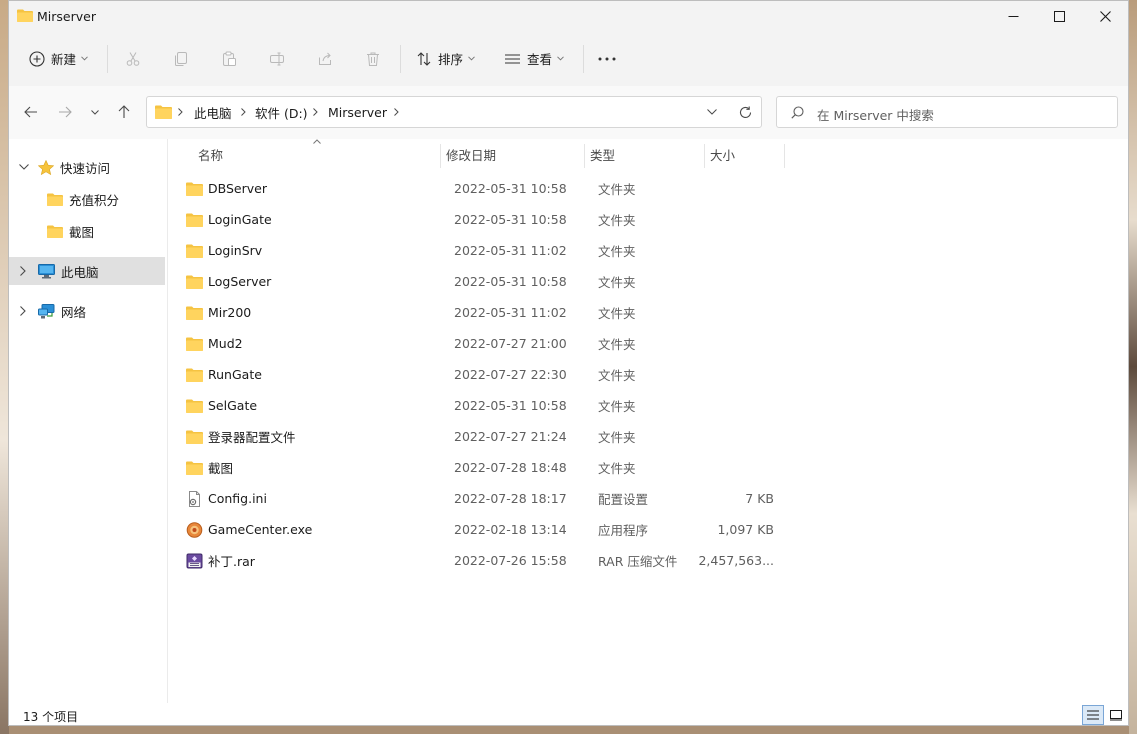 This screenshot has width=1137, height=734. I want to click on sidebar-item-this-pc: 此电脑, so click(87, 271).